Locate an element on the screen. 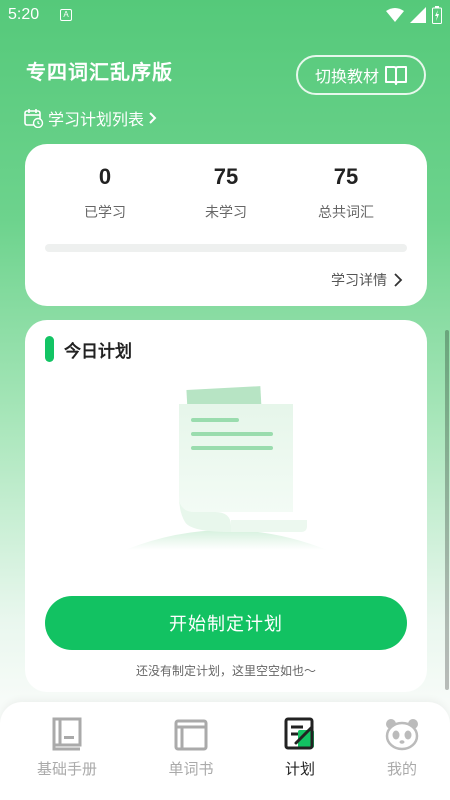 The height and width of the screenshot is (800, 450). section-marker is located at coordinates (49, 349).